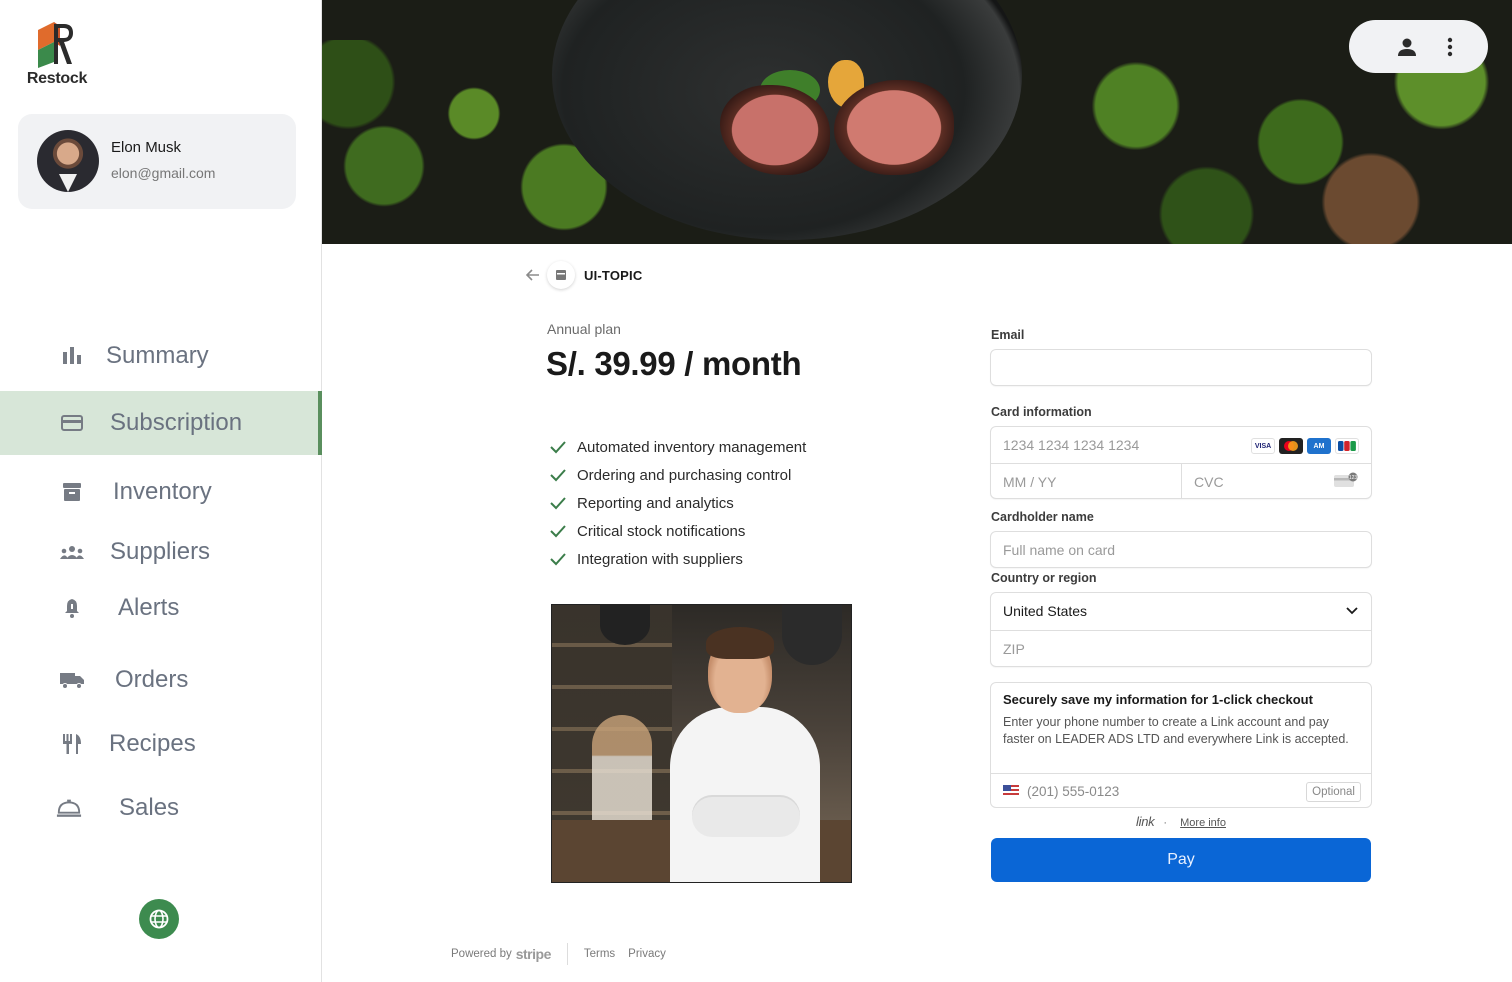  What do you see at coordinates (1145, 821) in the screenshot?
I see `link-logo: link` at bounding box center [1145, 821].